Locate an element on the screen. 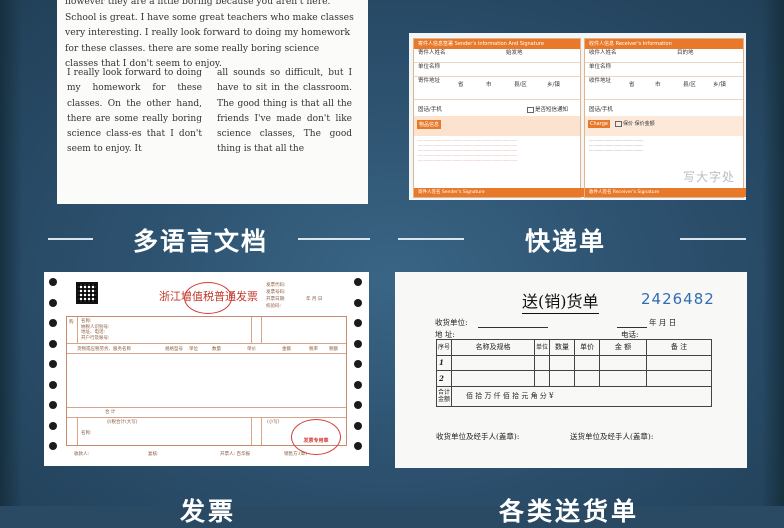 The width and height of the screenshot is (784, 528). express-town-label: 乡/镇 is located at coordinates (553, 85).